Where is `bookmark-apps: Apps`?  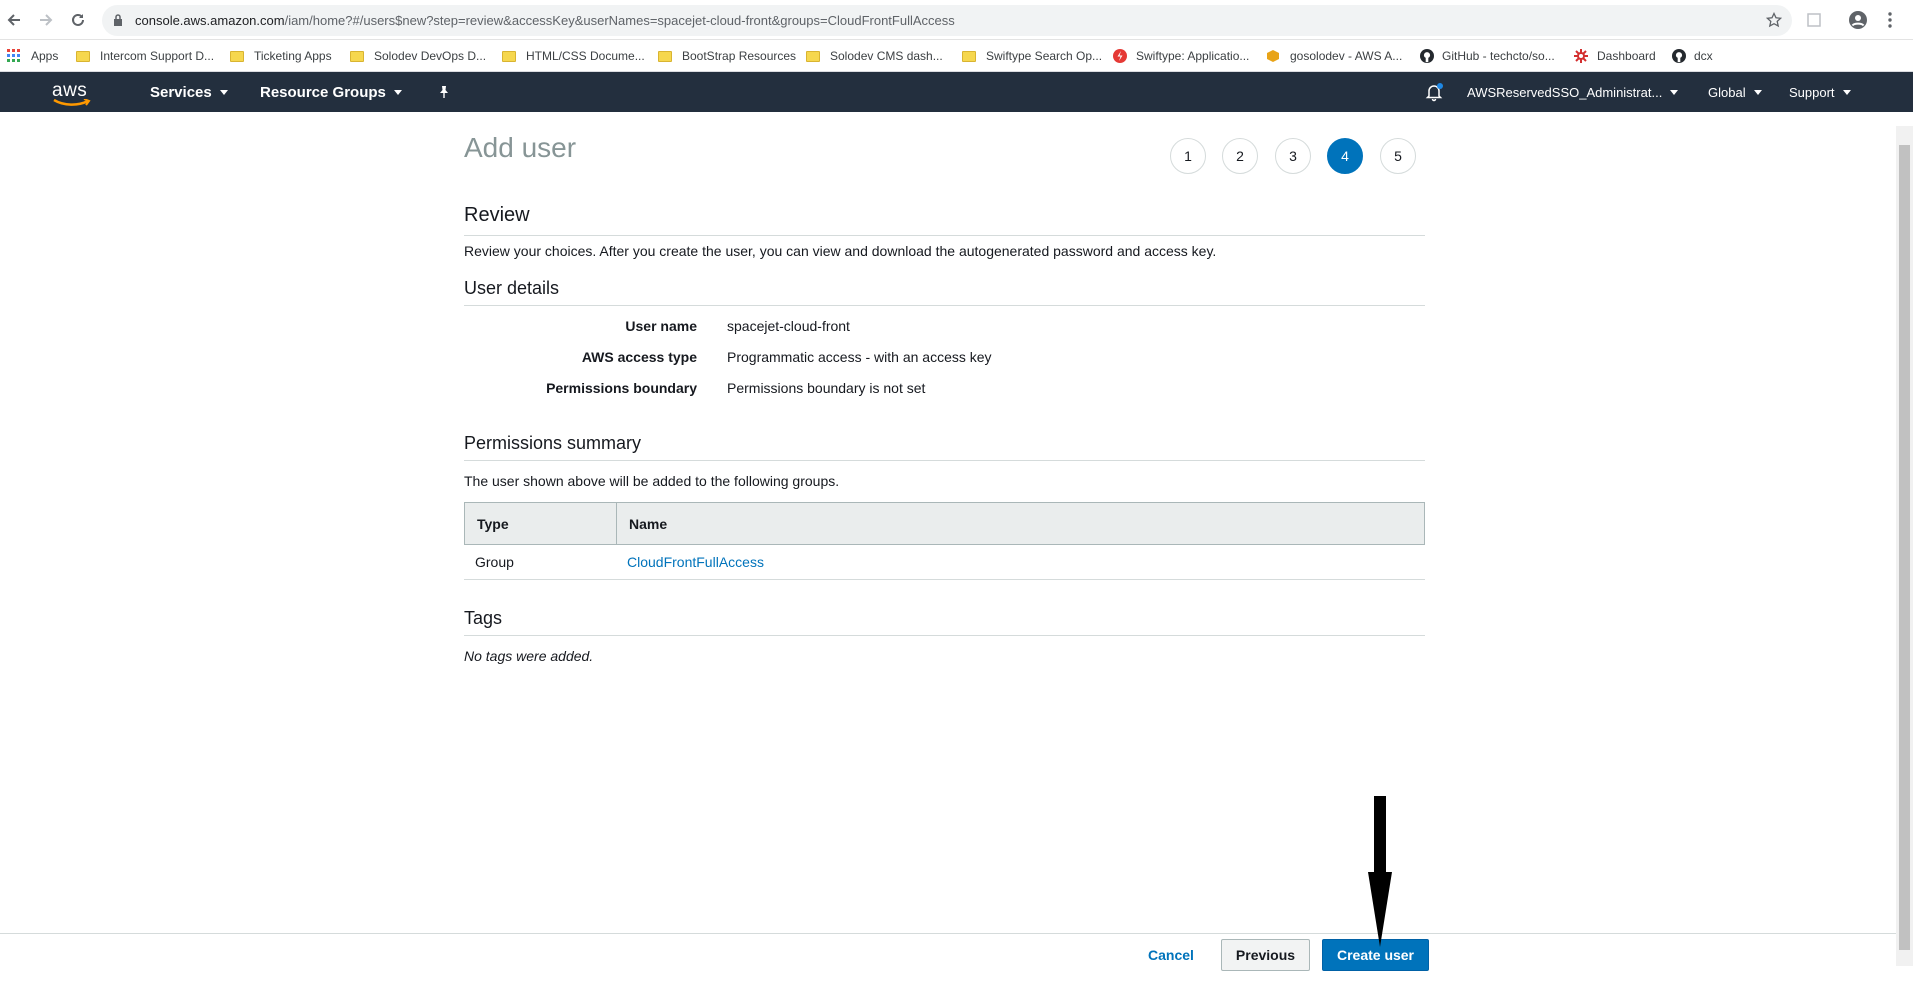 bookmark-apps: Apps is located at coordinates (32, 56).